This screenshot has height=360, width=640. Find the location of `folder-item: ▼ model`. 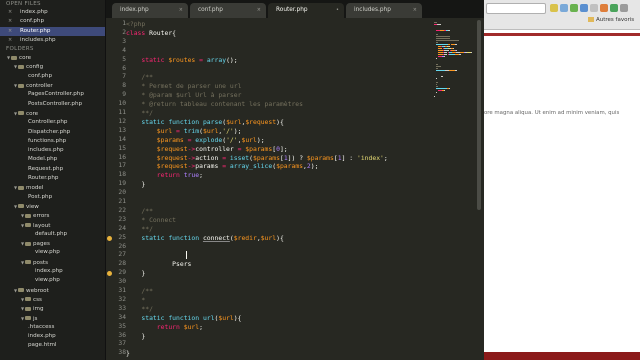

folder-item: ▼ model is located at coordinates (52, 187).